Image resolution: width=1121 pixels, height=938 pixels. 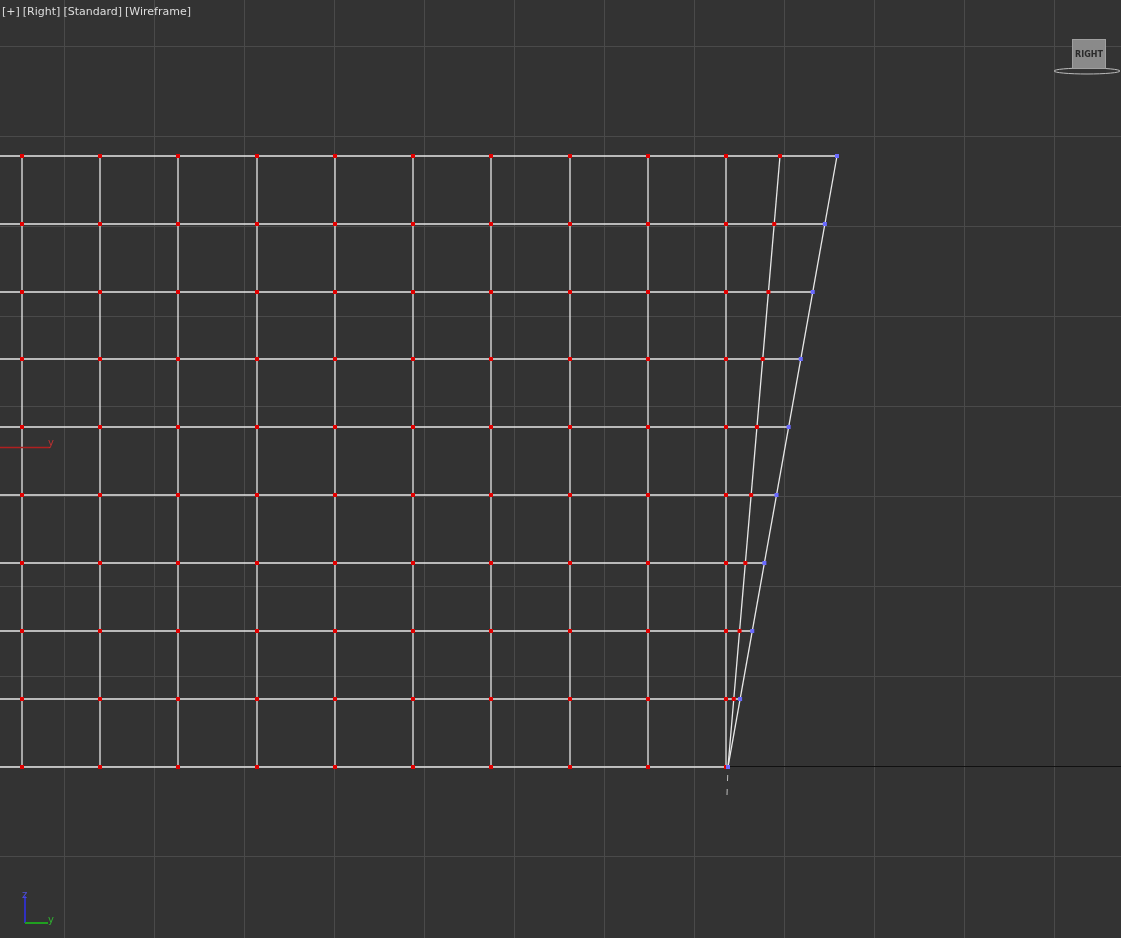 What do you see at coordinates (25, 447) in the screenshot?
I see `axis-line` at bounding box center [25, 447].